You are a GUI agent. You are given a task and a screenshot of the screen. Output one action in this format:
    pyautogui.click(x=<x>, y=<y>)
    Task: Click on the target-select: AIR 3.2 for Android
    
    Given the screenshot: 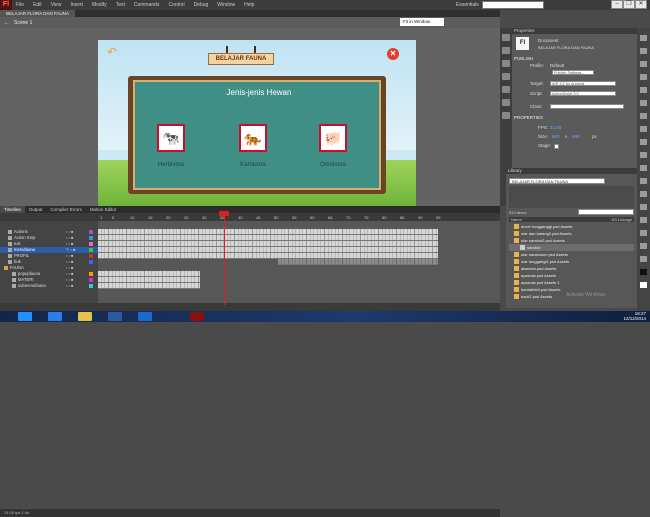 What is the action you would take?
    pyautogui.click(x=583, y=83)
    